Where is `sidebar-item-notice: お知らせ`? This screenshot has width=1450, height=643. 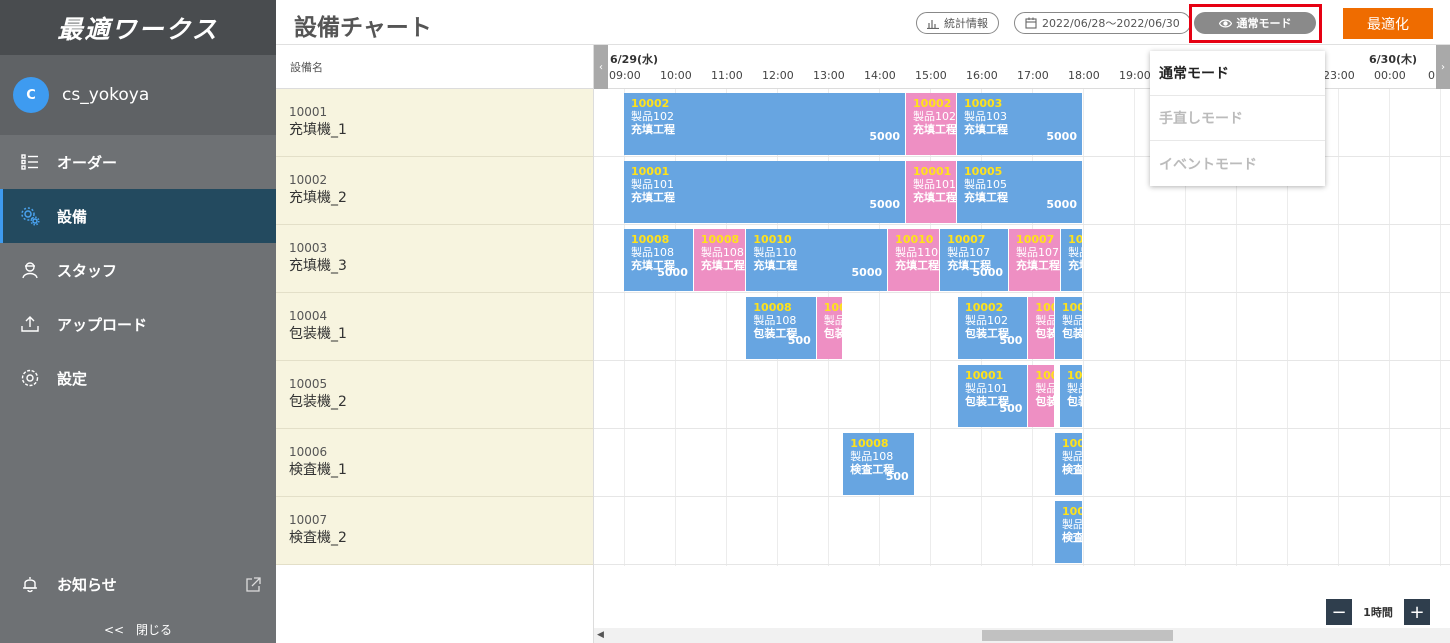 sidebar-item-notice: お知らせ is located at coordinates (138, 584).